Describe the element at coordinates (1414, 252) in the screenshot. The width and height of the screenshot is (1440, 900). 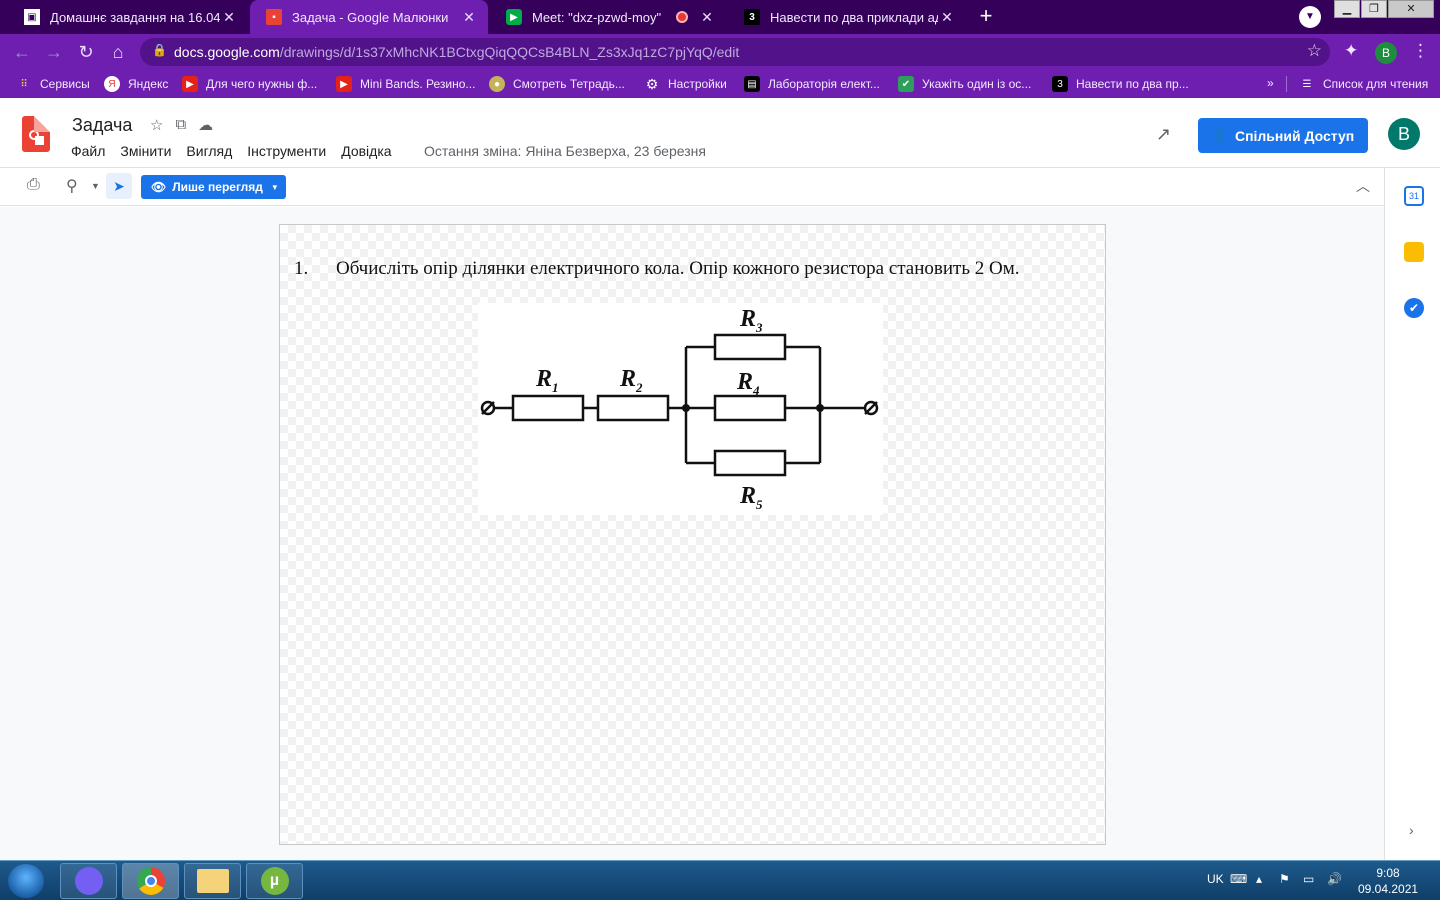
I see `keep-icon` at that location.